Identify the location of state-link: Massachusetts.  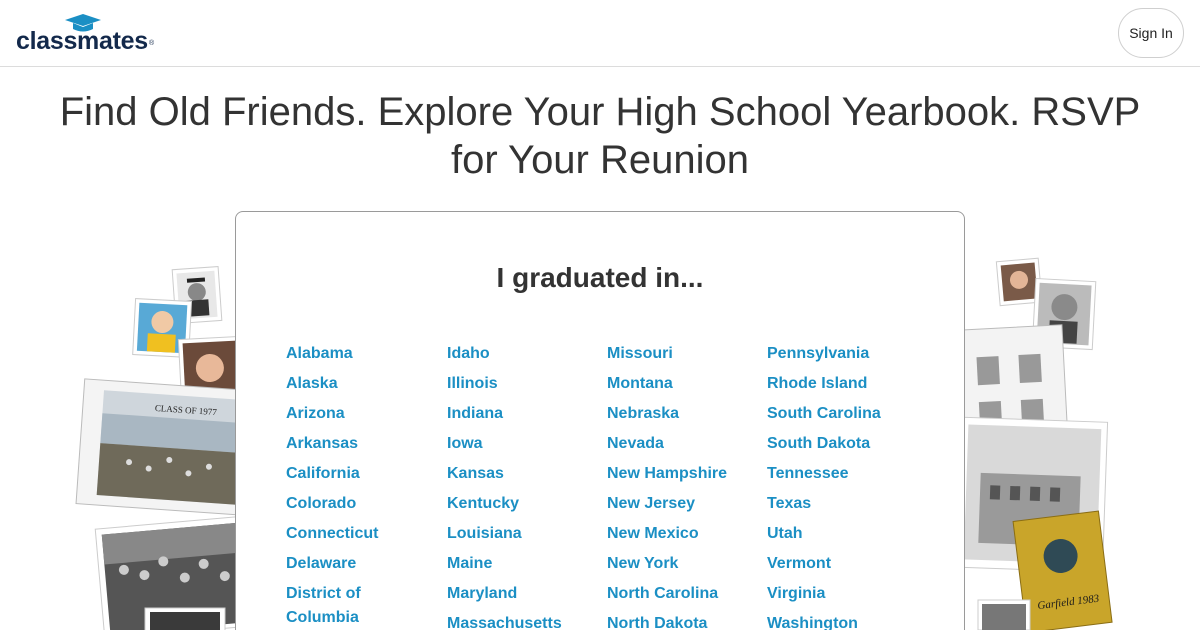
(522, 621).